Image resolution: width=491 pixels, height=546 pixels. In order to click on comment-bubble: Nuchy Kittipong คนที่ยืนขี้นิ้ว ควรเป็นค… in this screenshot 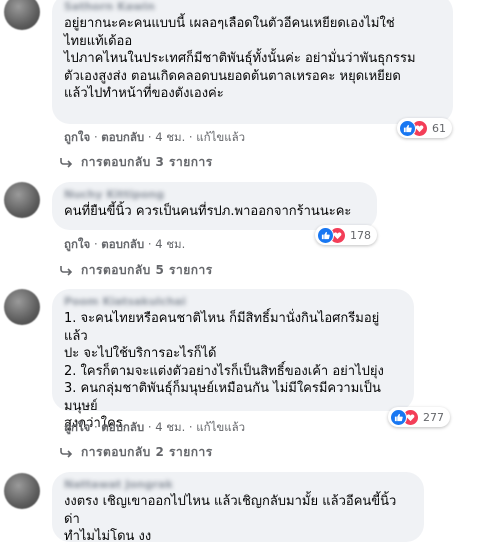, I will do `click(214, 206)`.